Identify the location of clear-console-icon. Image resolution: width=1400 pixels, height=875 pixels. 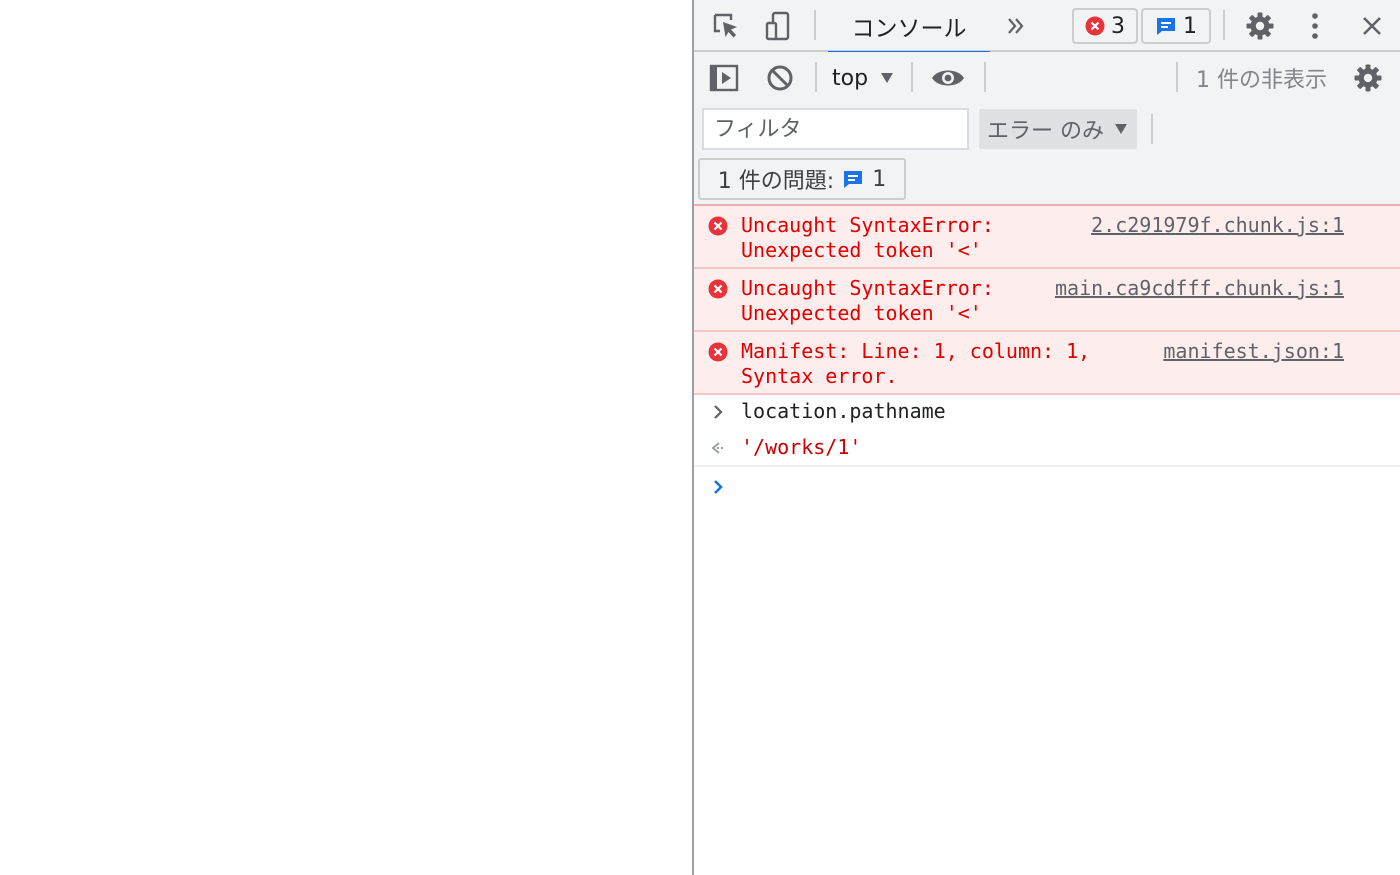
(780, 78).